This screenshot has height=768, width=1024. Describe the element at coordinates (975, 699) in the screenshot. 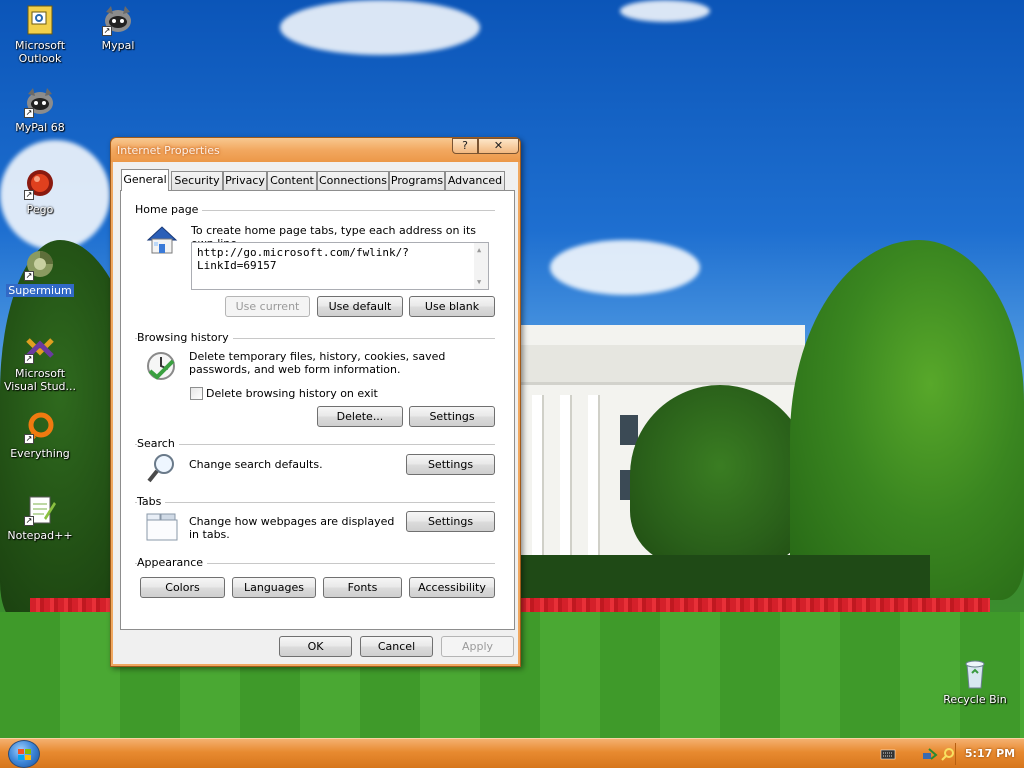

I see `desktop-icon-label: Recycle Bin` at that location.